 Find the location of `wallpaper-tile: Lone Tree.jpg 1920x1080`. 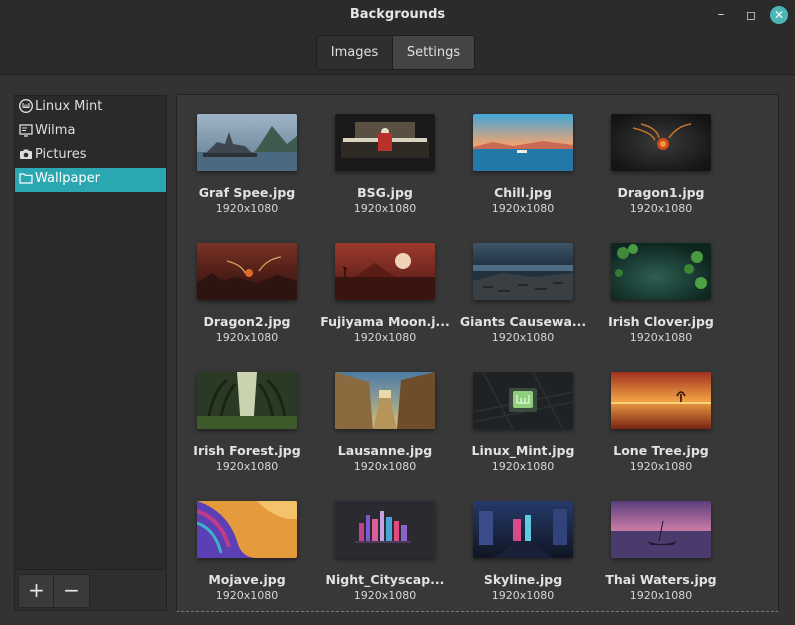

wallpaper-tile: Lone Tree.jpg 1920x1080 is located at coordinates (661, 422).